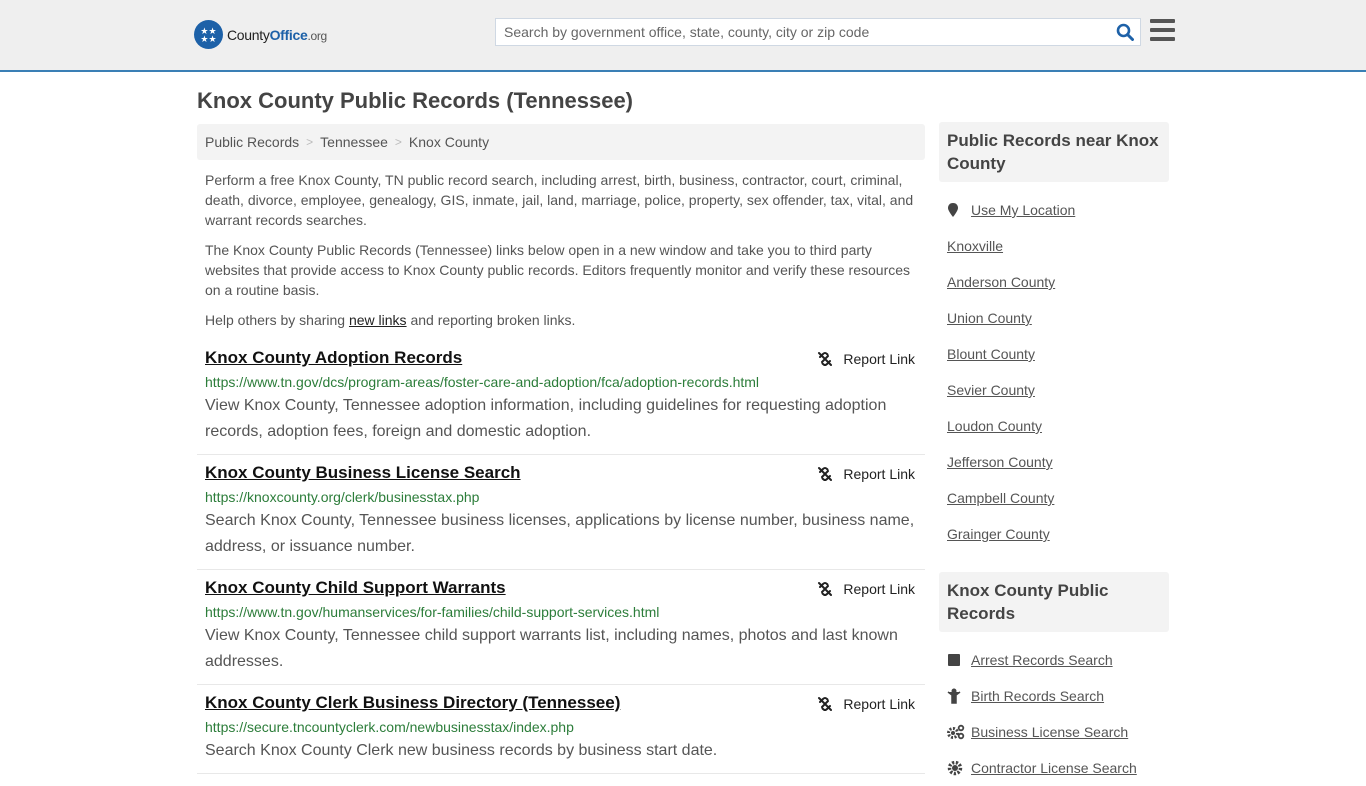  I want to click on search-input, so click(803, 32).